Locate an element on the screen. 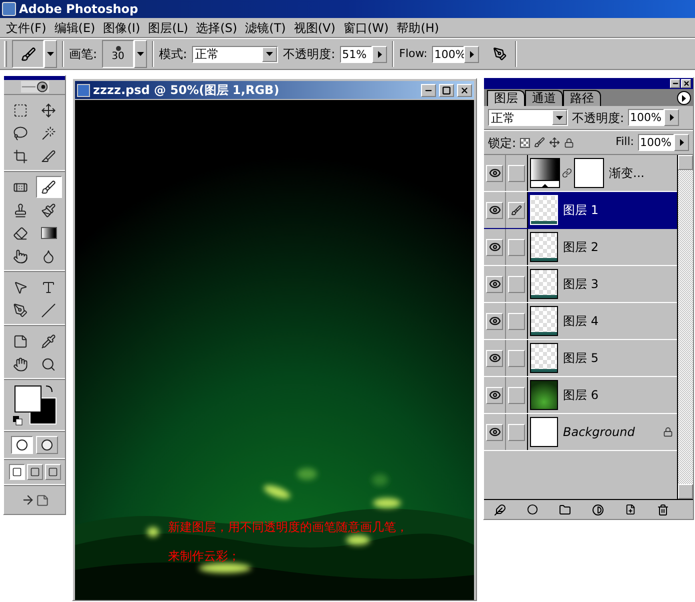 This screenshot has width=695, height=602. menu-item: 编辑(E) is located at coordinates (75, 27).